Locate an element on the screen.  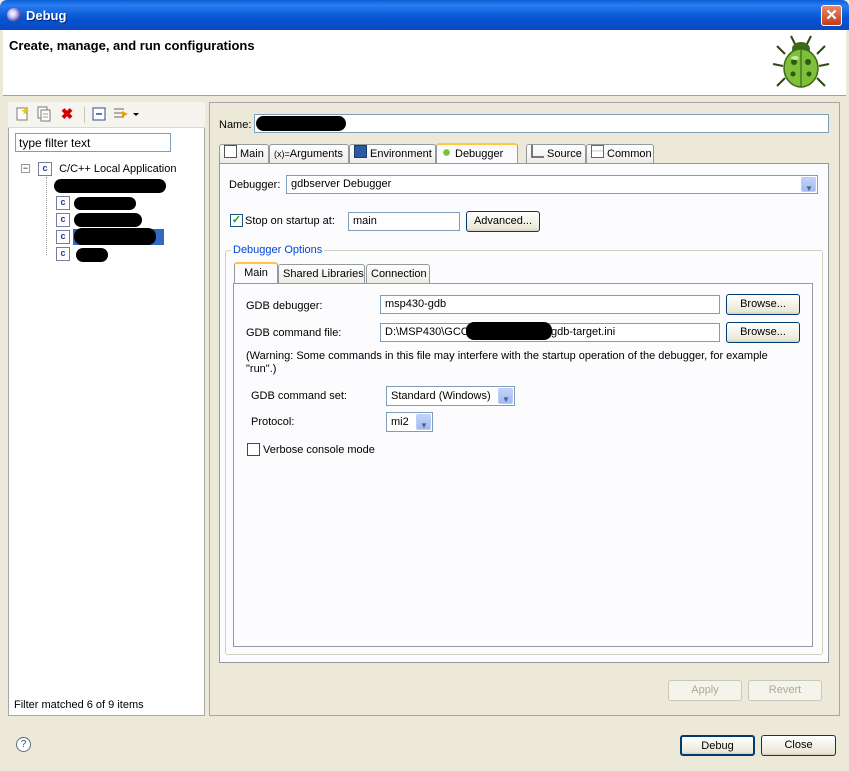
common-tab-icon is located at coordinates (597, 151).